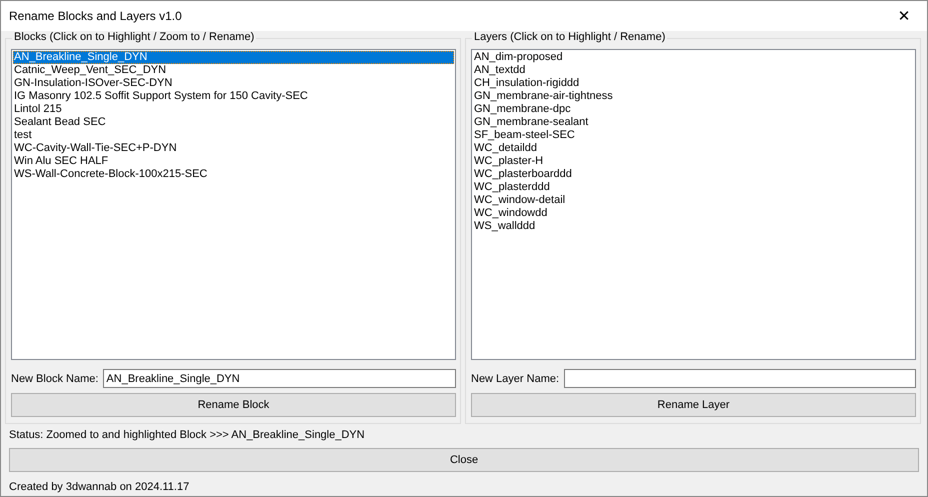 The image size is (928, 497). What do you see at coordinates (134, 37) in the screenshot?
I see `group-label: Blocks (Click on to Highlight / Zoom to / Rename)` at bounding box center [134, 37].